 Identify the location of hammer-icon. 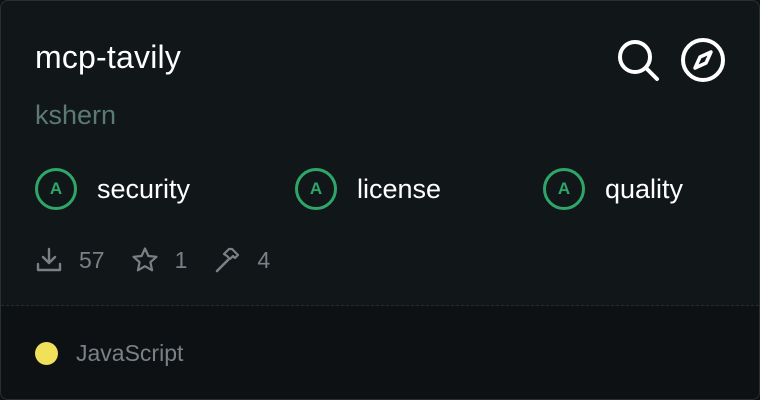
(227, 260).